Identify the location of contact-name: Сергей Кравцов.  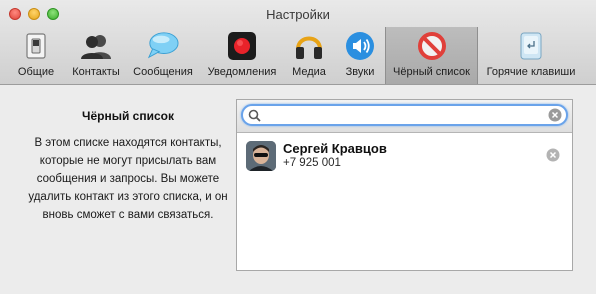
(335, 148).